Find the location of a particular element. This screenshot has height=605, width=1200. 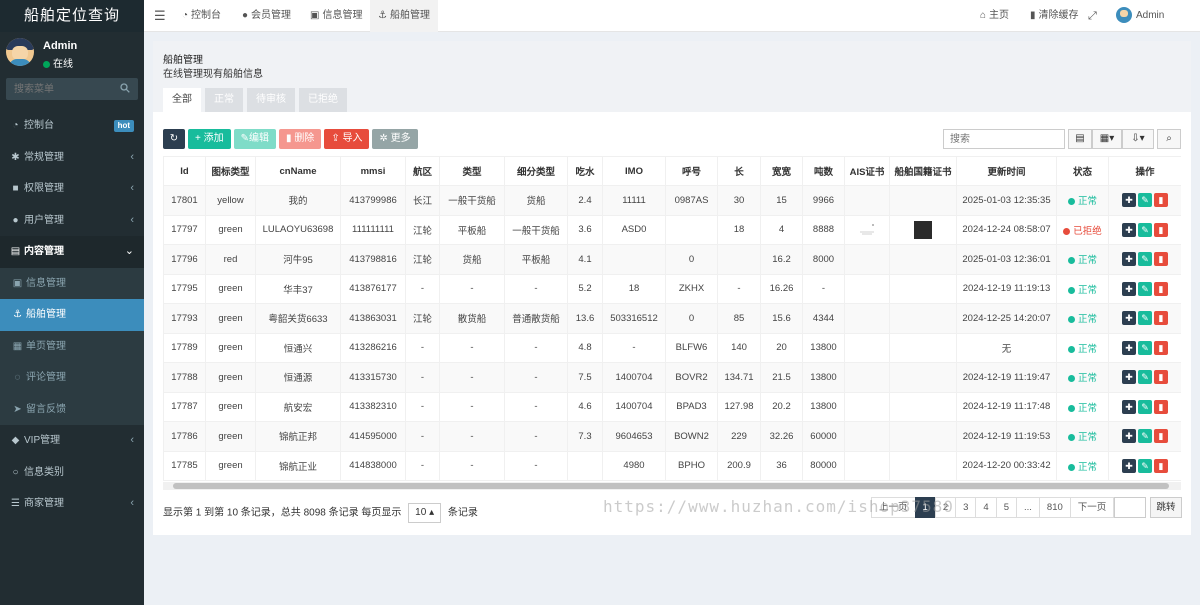

tab-pending: 待审核 is located at coordinates (271, 100).